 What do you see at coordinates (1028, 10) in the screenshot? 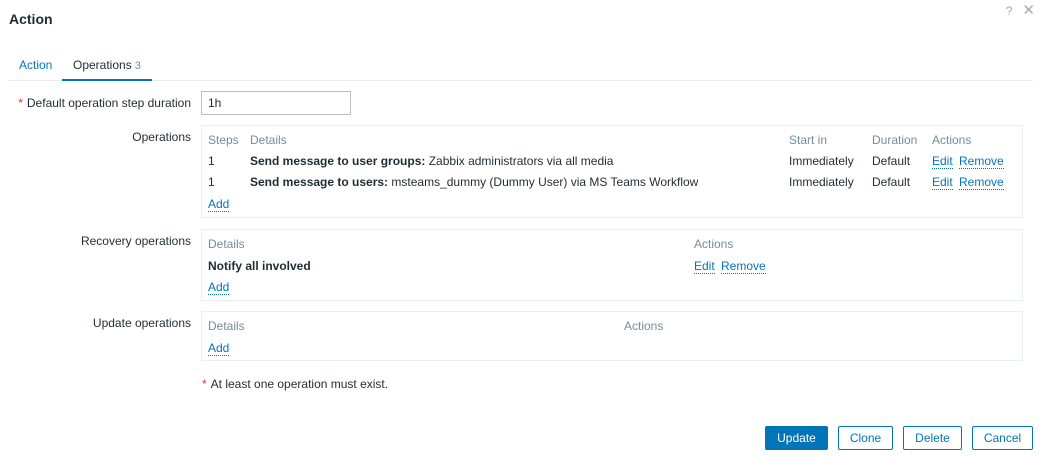
I see `close-icon: ✕` at bounding box center [1028, 10].